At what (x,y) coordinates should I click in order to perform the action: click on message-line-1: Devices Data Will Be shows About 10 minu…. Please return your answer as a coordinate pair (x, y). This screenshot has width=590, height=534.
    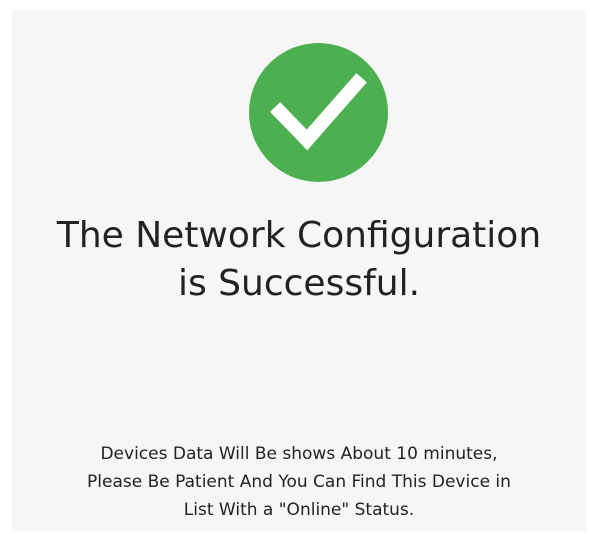
    Looking at the image, I should click on (299, 454).